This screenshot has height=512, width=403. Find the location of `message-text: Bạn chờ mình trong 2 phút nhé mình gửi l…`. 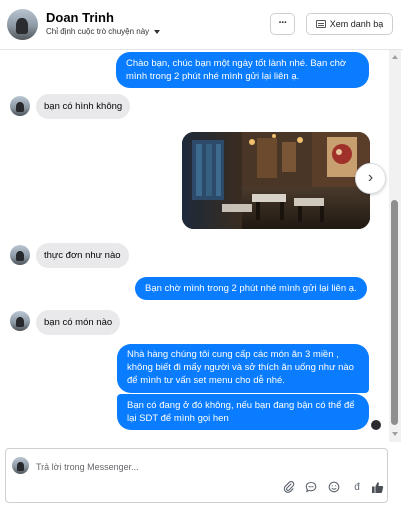

message-text: Bạn chờ mình trong 2 phút nhé mình gửi l… is located at coordinates (251, 288).